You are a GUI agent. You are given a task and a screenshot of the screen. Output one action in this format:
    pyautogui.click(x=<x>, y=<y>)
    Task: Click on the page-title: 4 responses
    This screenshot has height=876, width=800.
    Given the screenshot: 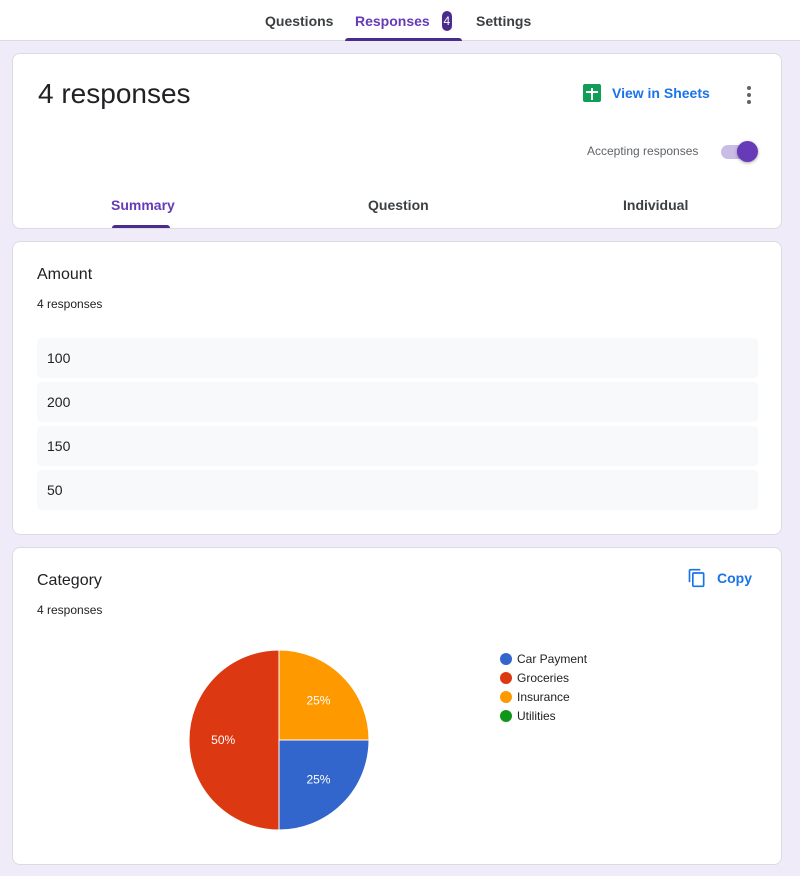 What is the action you would take?
    pyautogui.click(x=114, y=93)
    